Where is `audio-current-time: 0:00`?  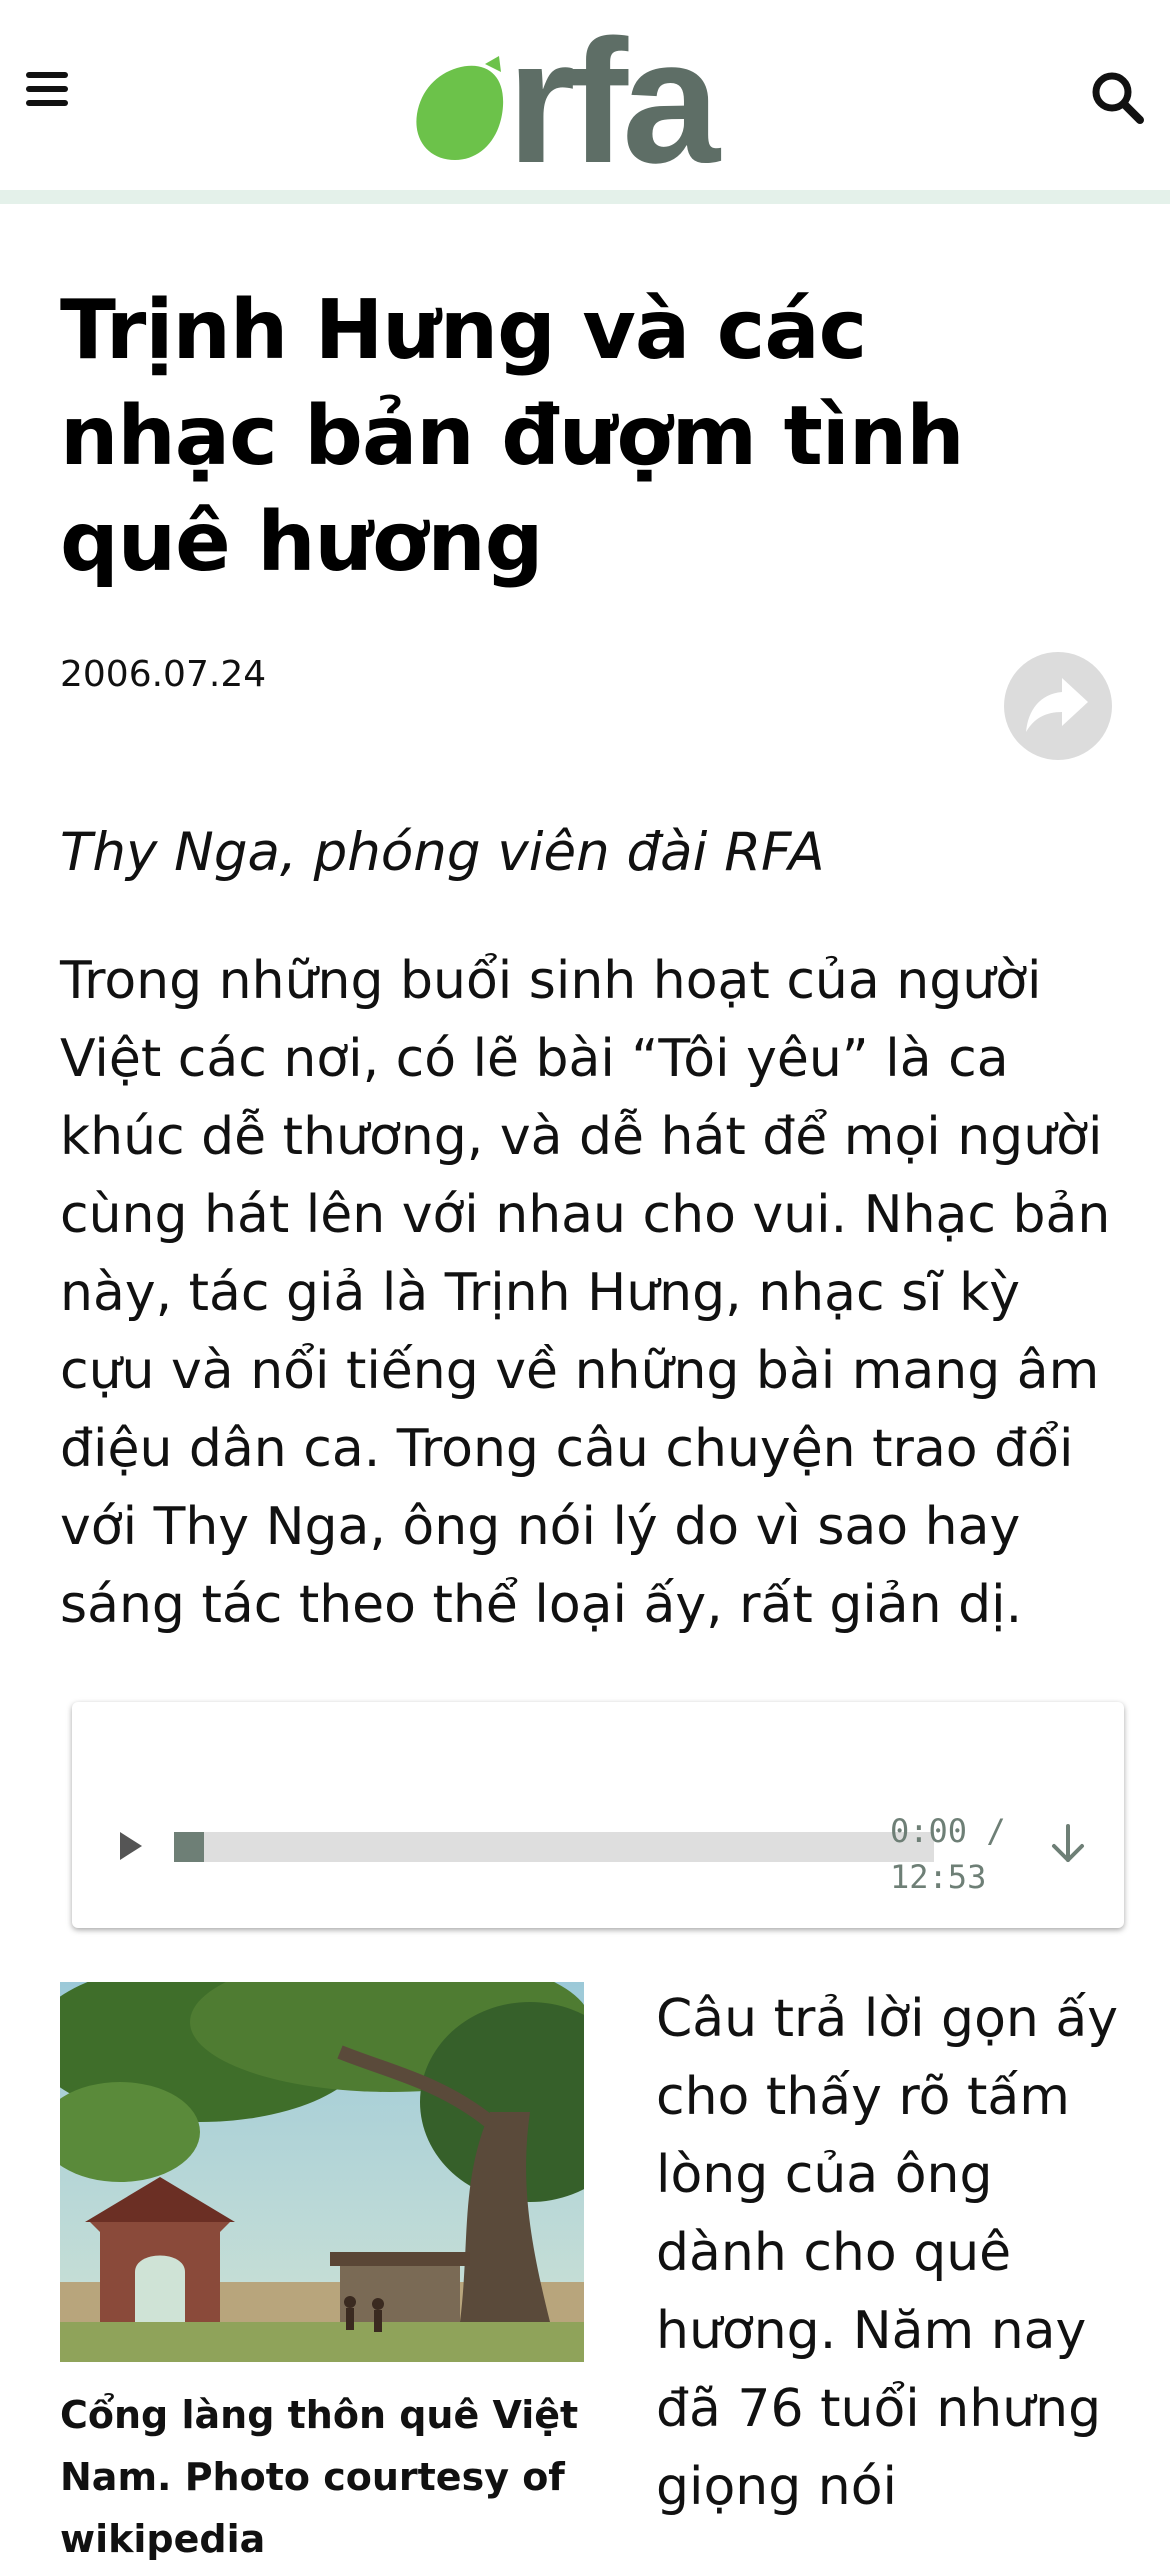
audio-current-time: 0:00 is located at coordinates (929, 1831).